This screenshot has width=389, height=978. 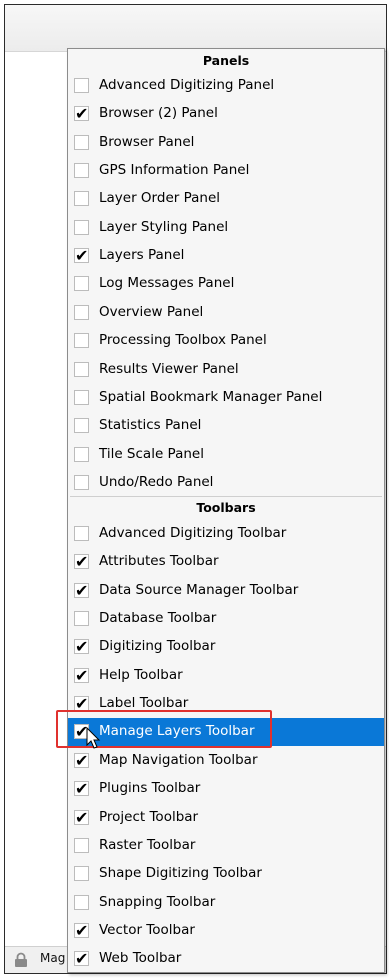 I want to click on menu-item: GPS Information Panel, so click(x=226, y=171).